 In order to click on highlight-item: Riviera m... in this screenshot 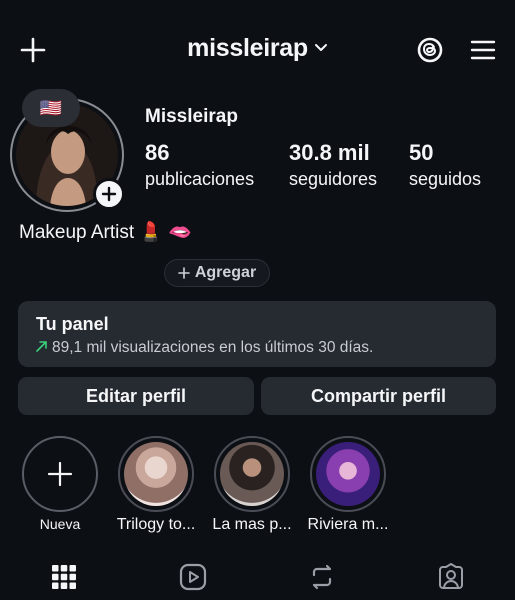, I will do `click(348, 484)`.